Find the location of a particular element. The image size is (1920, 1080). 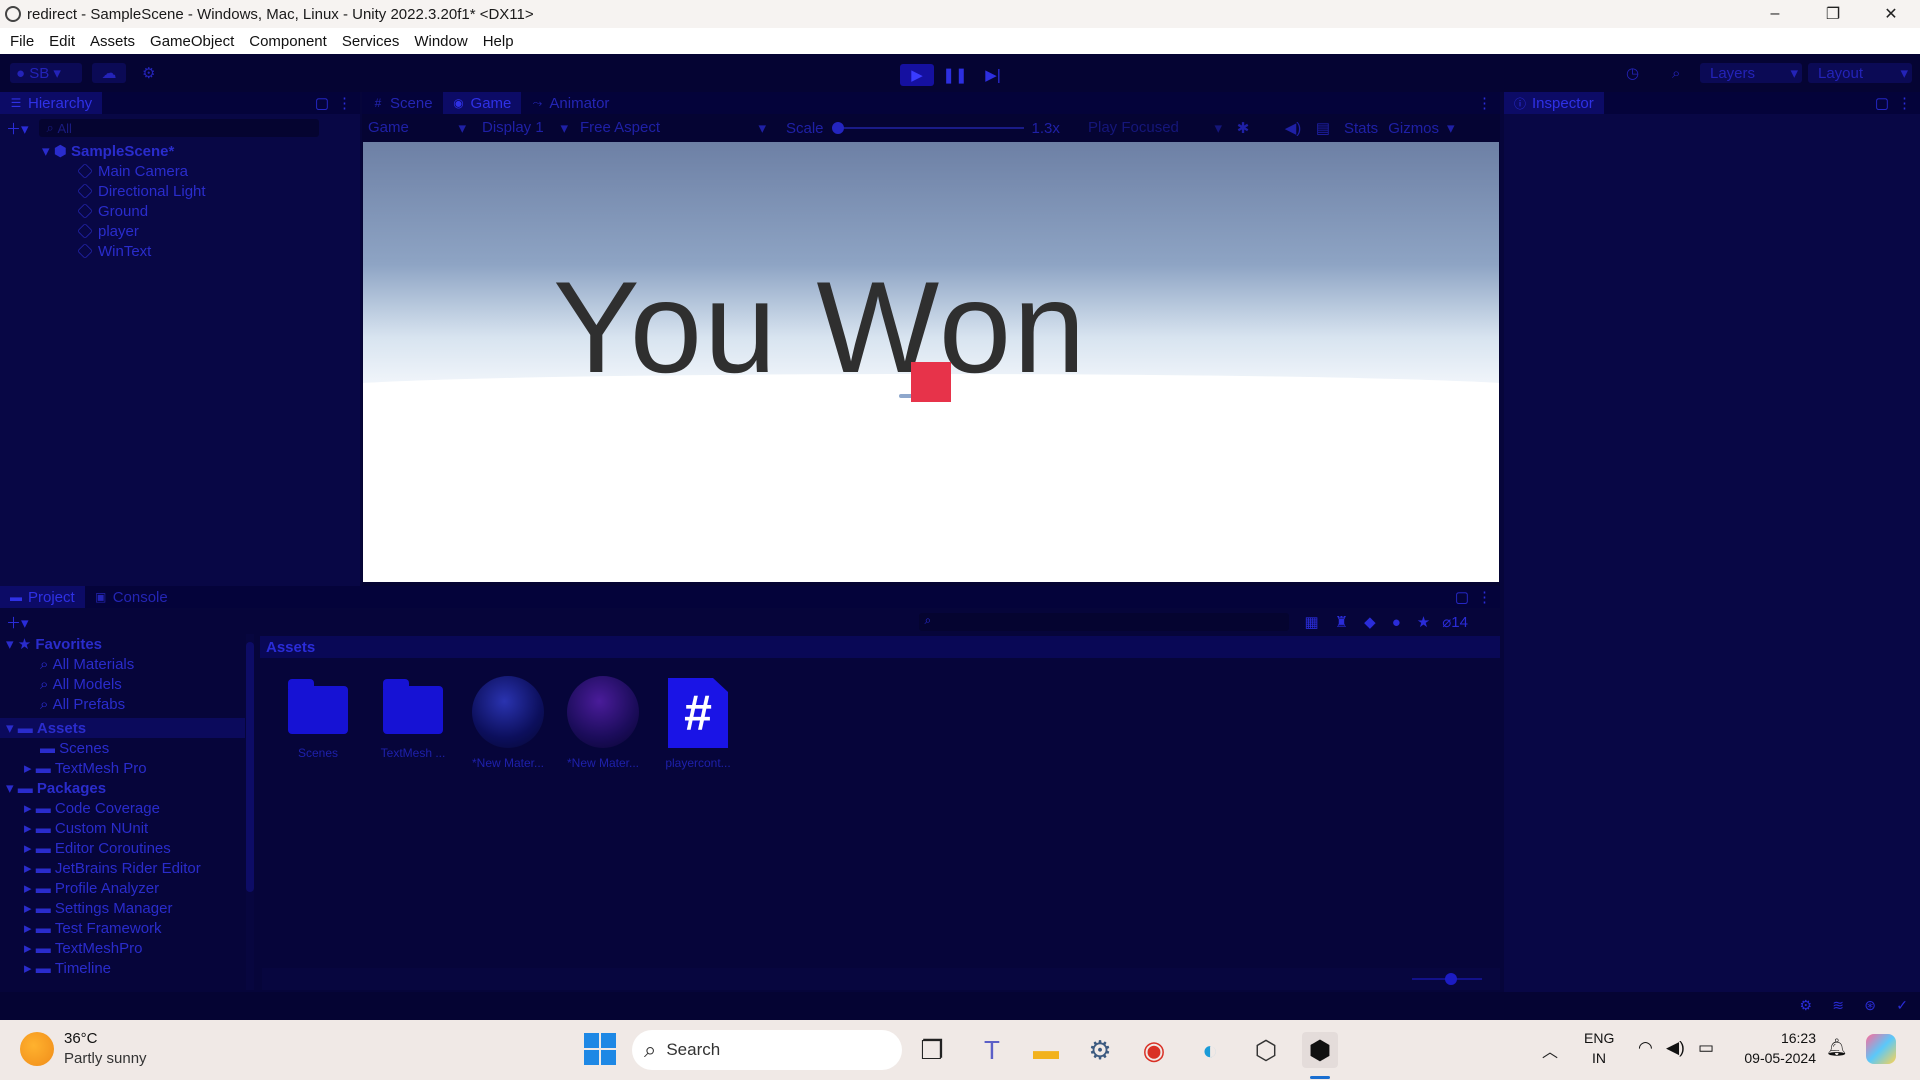

tab-project: ▬ Project is located at coordinates (42, 597).